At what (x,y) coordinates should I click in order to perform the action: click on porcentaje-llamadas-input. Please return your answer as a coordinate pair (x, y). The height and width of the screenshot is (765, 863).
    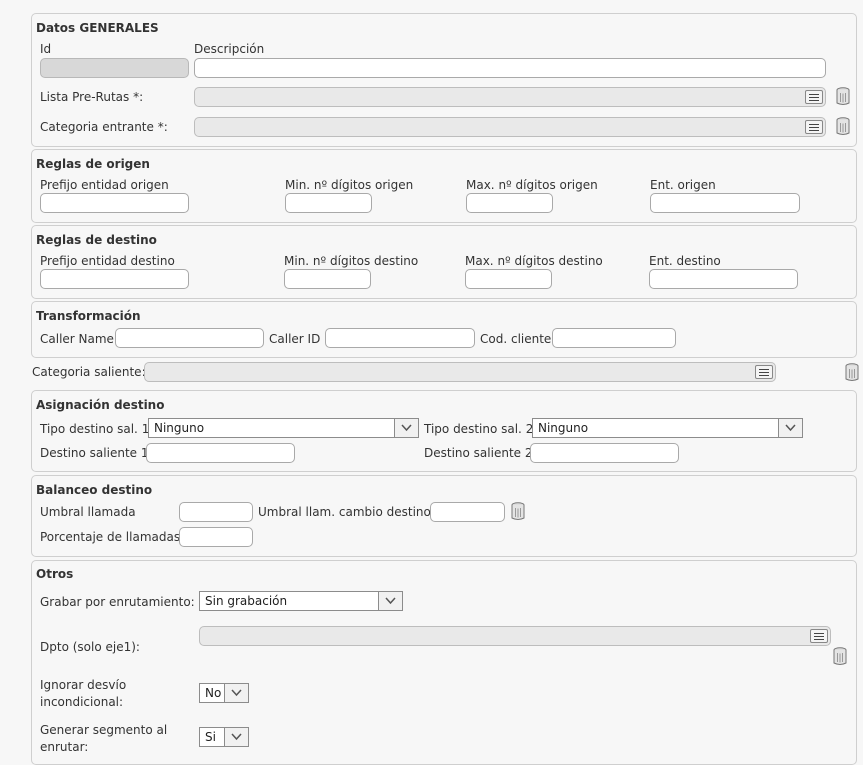
    Looking at the image, I should click on (216, 537).